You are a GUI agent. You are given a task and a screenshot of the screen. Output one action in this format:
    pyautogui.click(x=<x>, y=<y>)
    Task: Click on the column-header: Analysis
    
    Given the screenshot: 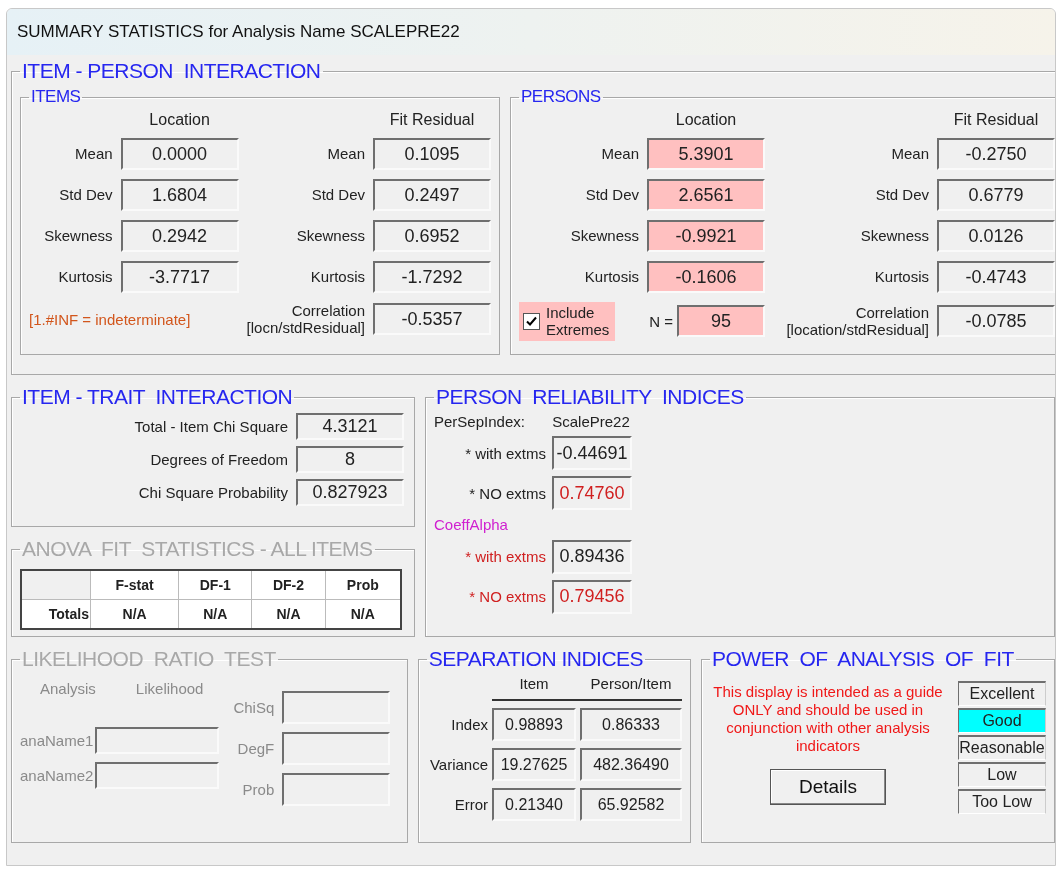 What is the action you would take?
    pyautogui.click(x=68, y=689)
    